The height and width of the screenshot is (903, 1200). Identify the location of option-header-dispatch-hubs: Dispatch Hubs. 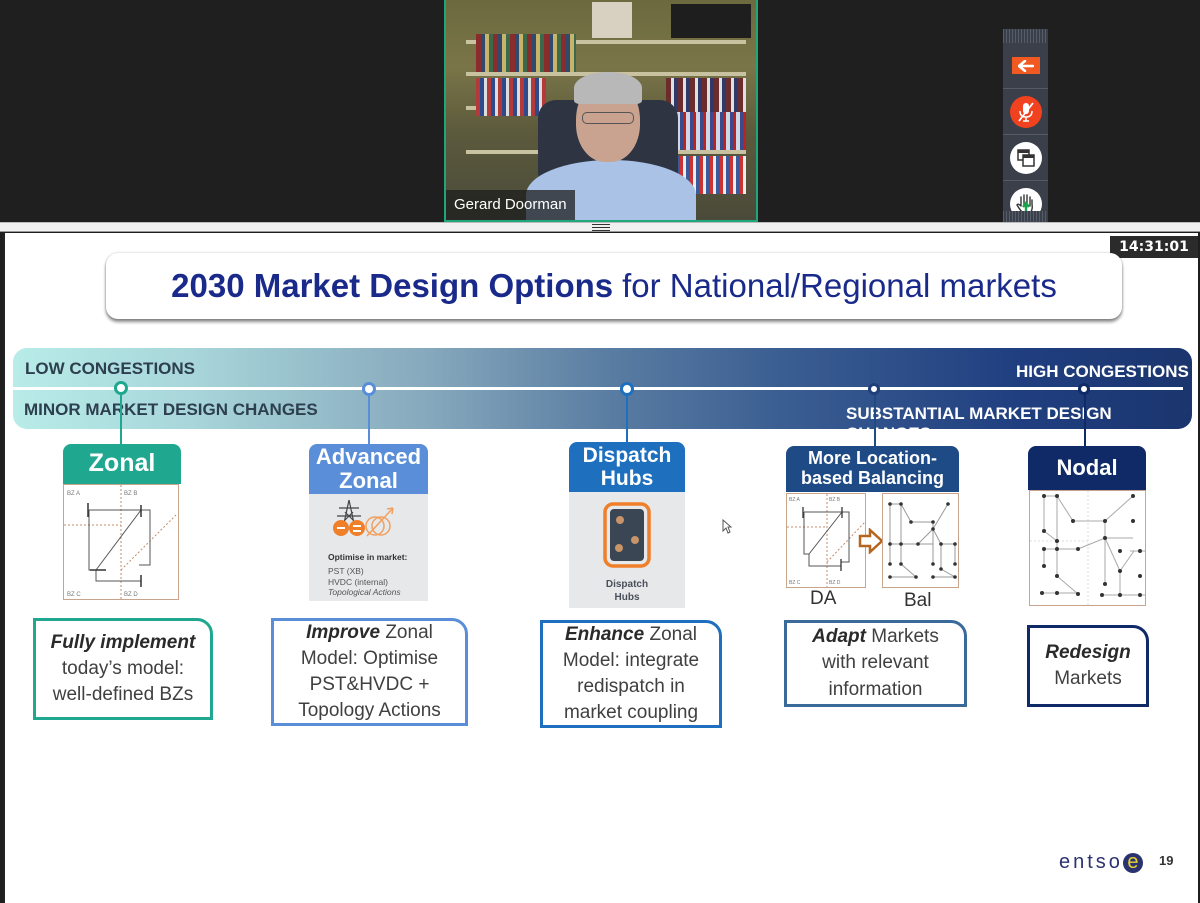
(627, 467).